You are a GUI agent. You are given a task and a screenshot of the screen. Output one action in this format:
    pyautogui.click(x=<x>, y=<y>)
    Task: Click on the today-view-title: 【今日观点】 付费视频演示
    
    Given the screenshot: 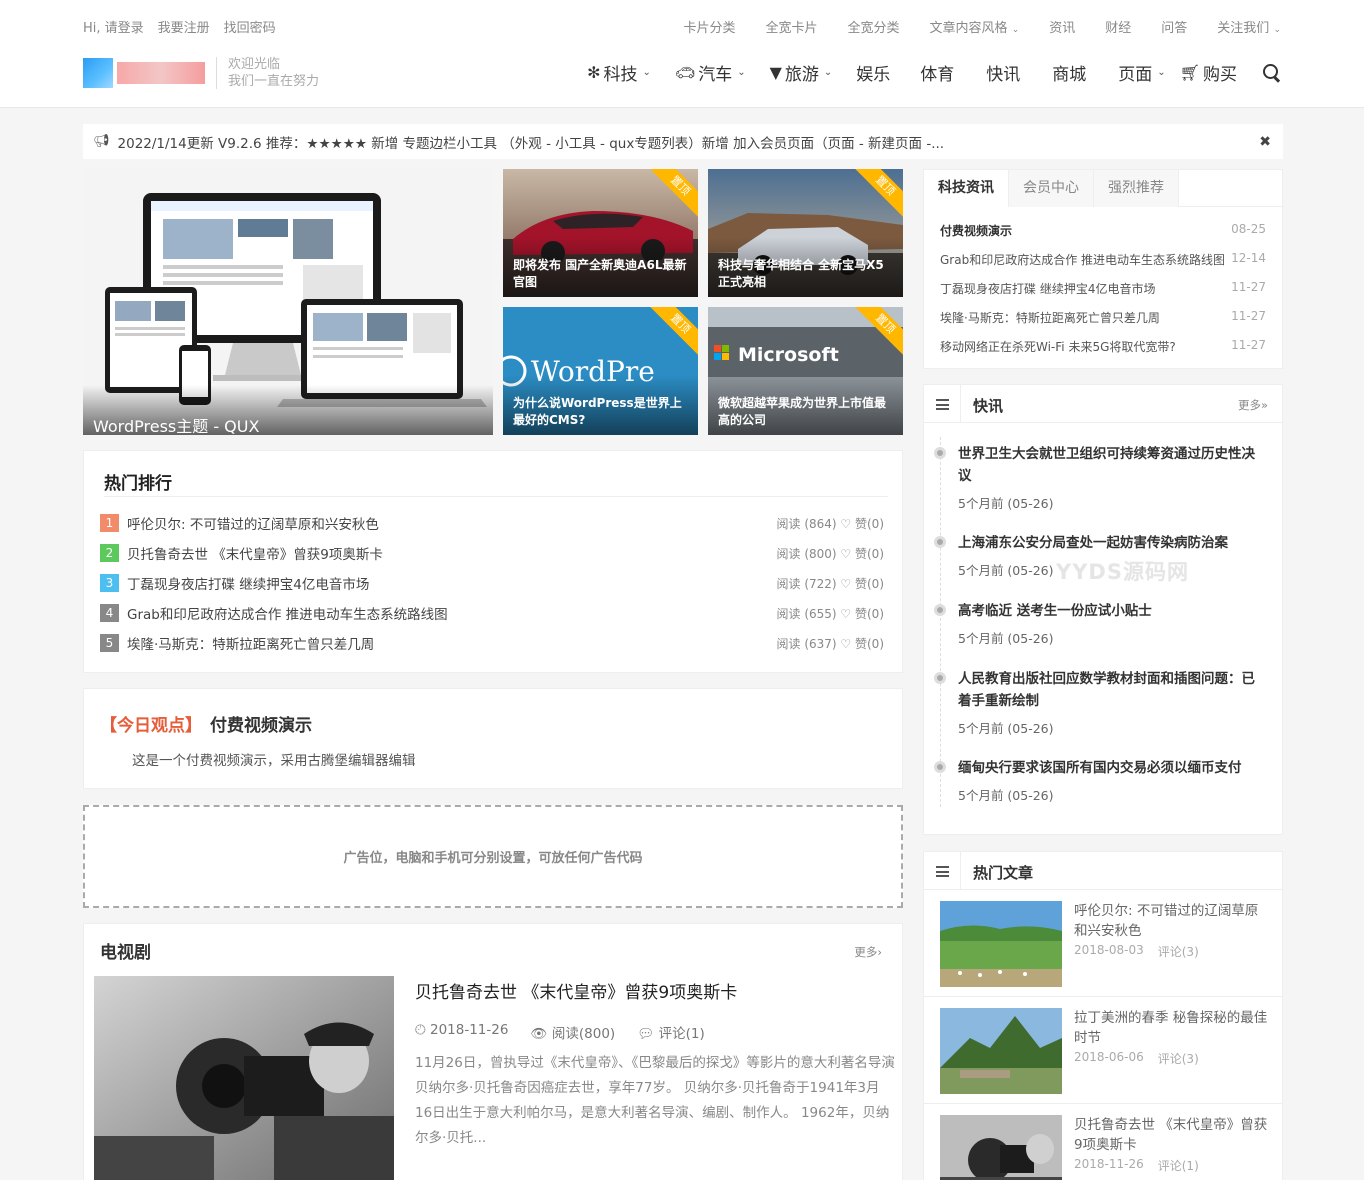 What is the action you would take?
    pyautogui.click(x=206, y=723)
    